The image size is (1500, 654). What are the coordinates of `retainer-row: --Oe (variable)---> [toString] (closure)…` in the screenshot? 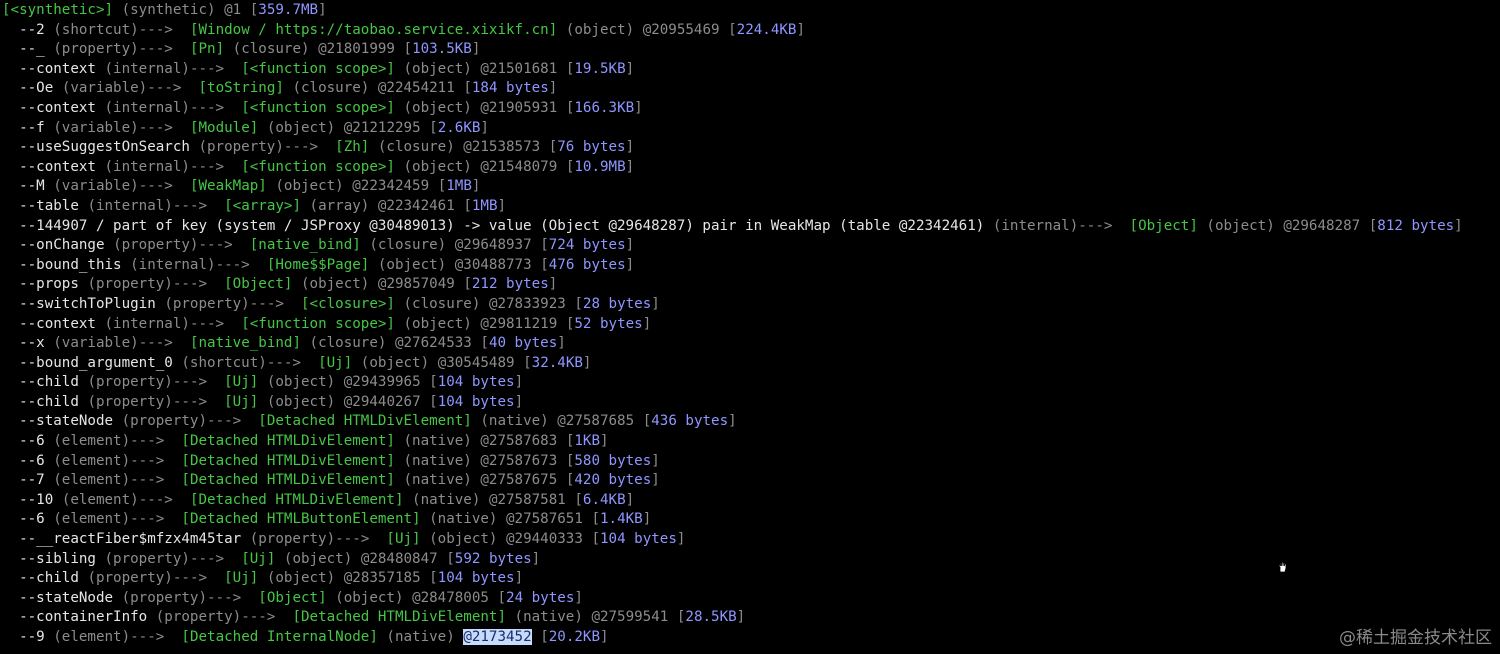 It's located at (280, 88).